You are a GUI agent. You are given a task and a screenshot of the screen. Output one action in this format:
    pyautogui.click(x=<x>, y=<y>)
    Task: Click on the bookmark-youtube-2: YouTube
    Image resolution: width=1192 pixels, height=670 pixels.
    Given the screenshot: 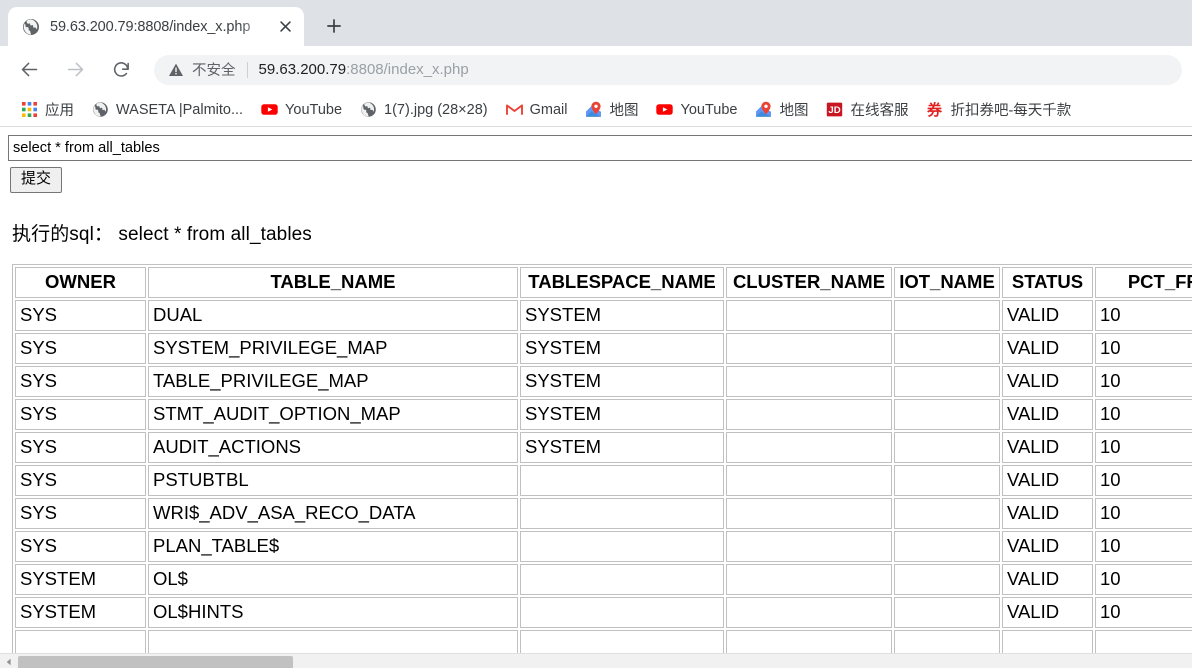 What is the action you would take?
    pyautogui.click(x=696, y=110)
    